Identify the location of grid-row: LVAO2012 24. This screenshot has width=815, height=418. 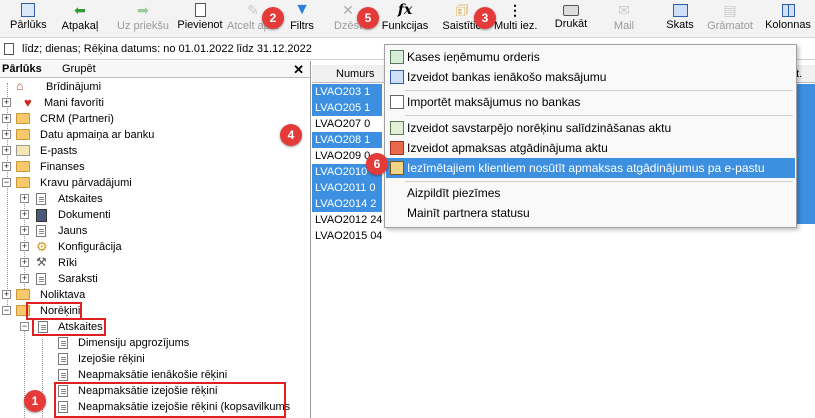
(347, 220).